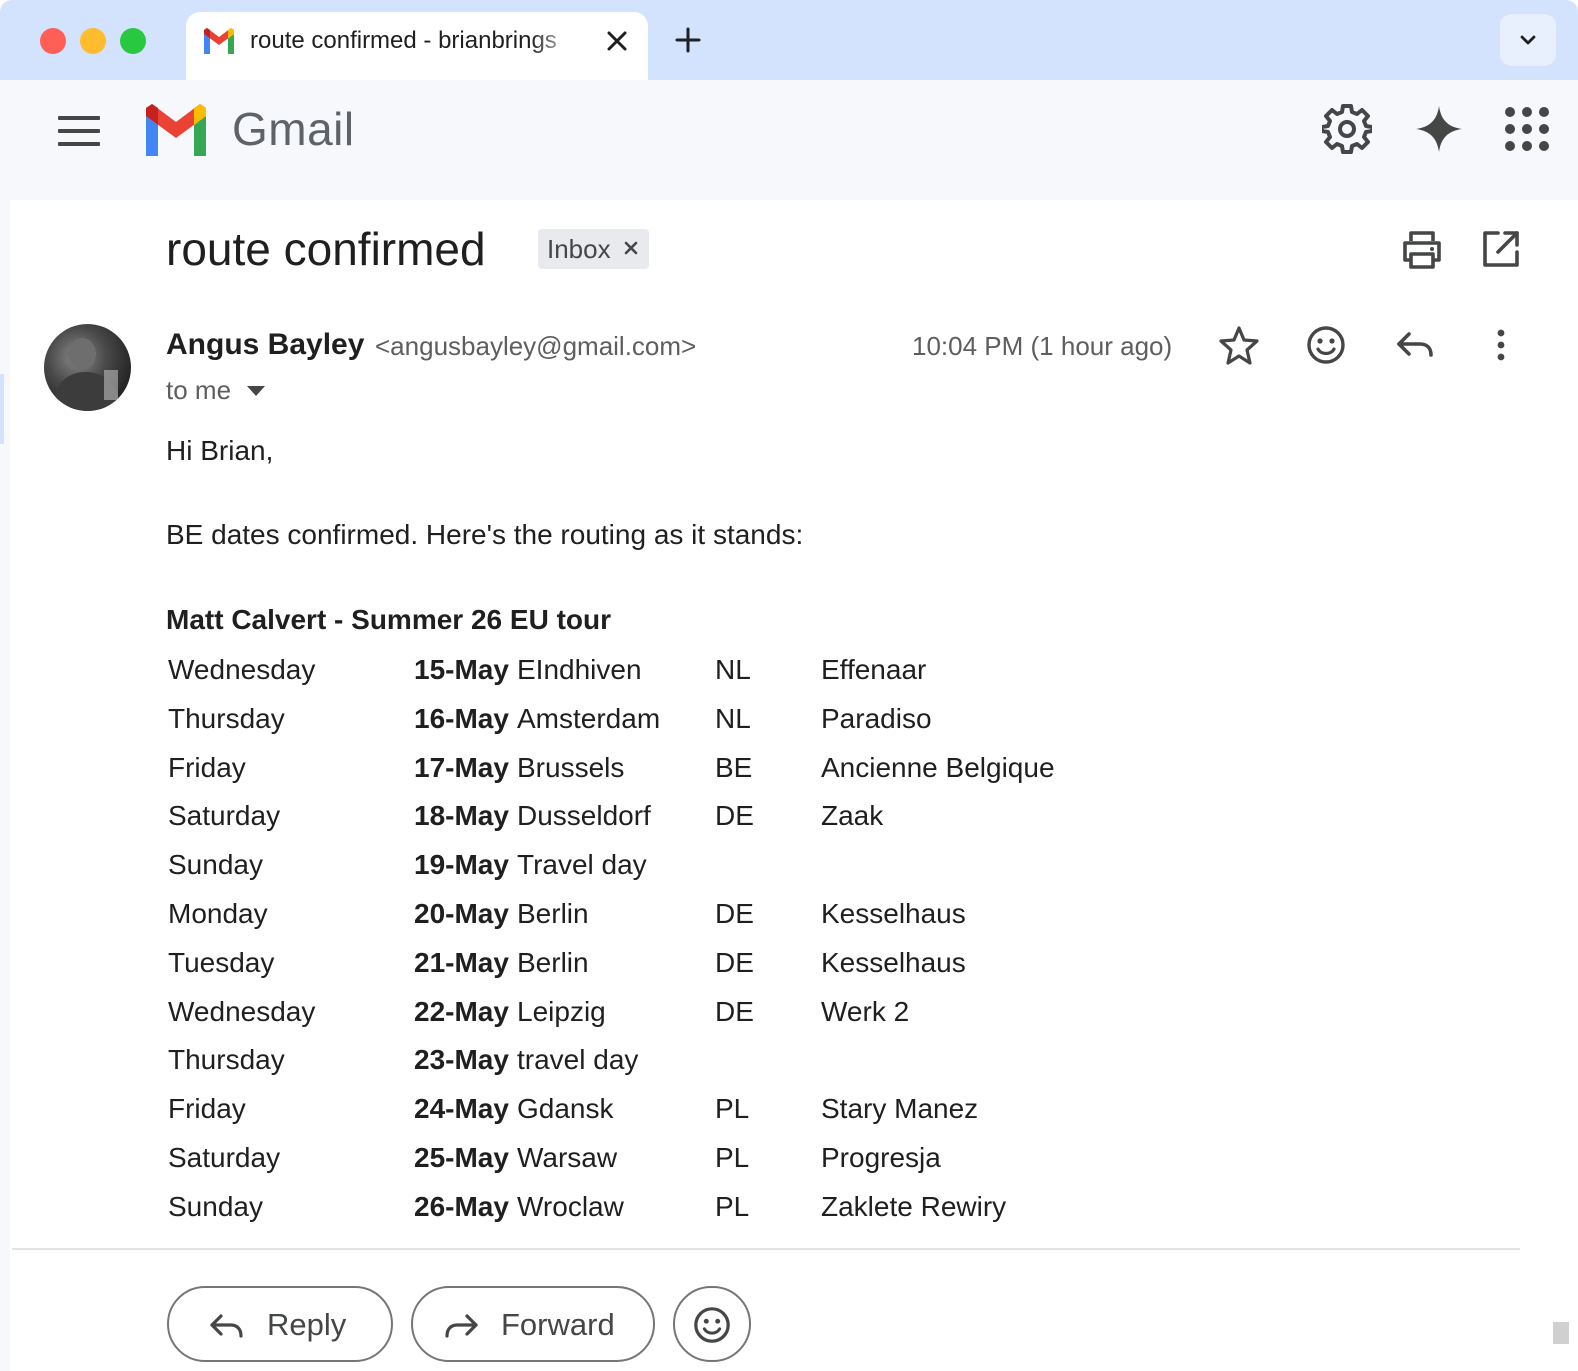  I want to click on emoji-reaction-icon, so click(1326, 345).